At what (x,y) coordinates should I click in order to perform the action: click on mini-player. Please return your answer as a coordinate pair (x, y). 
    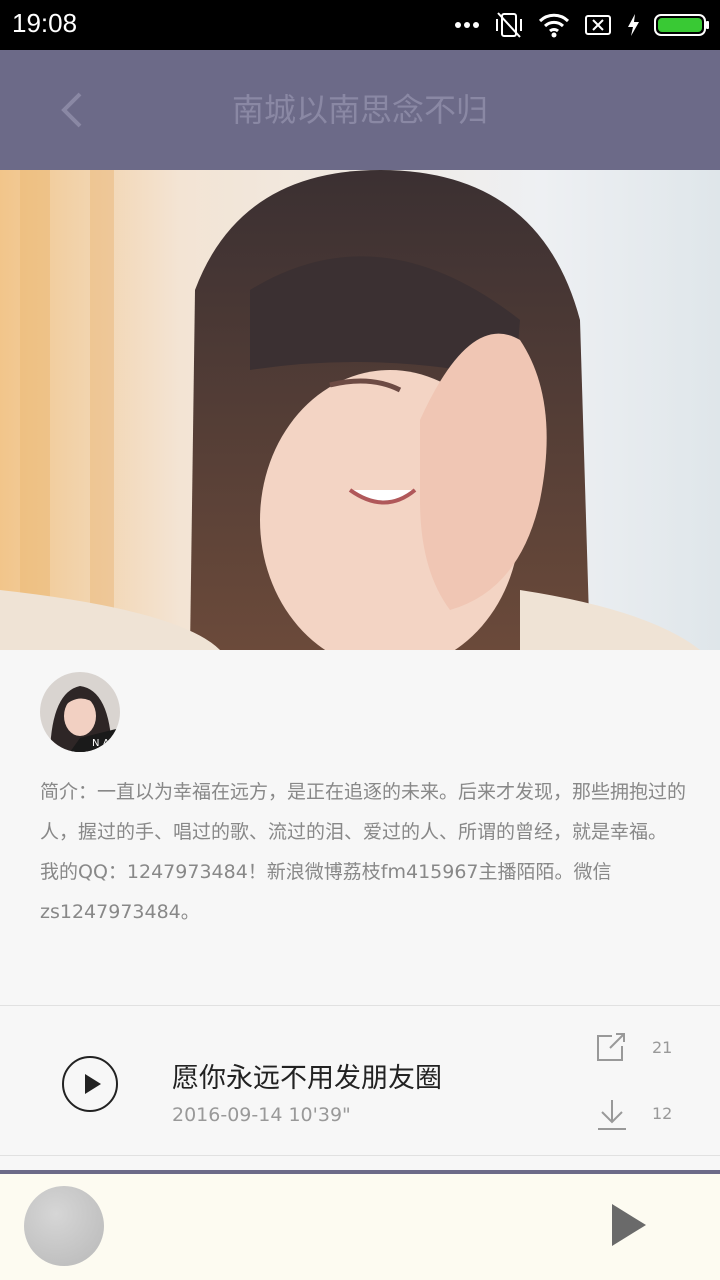
    Looking at the image, I should click on (360, 1225).